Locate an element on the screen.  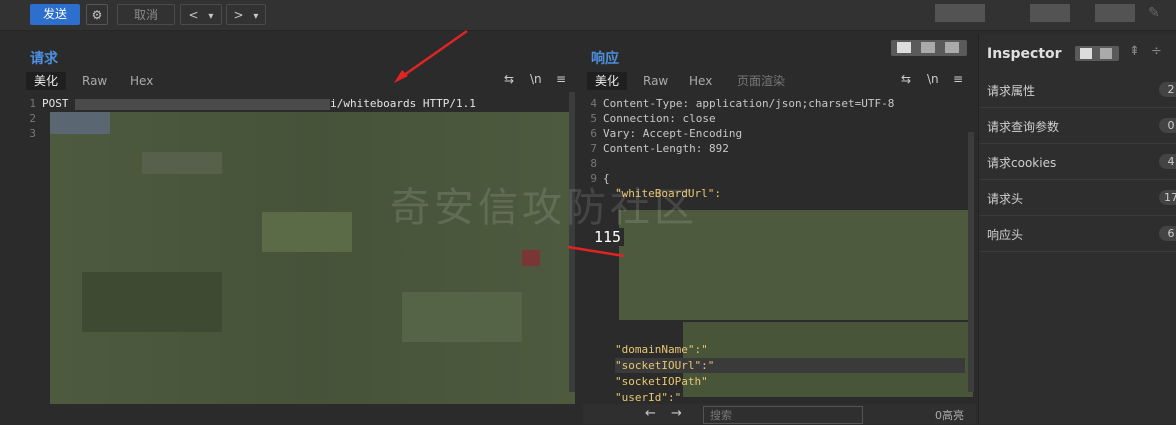
annotation-arrow is located at coordinates (431, 56).